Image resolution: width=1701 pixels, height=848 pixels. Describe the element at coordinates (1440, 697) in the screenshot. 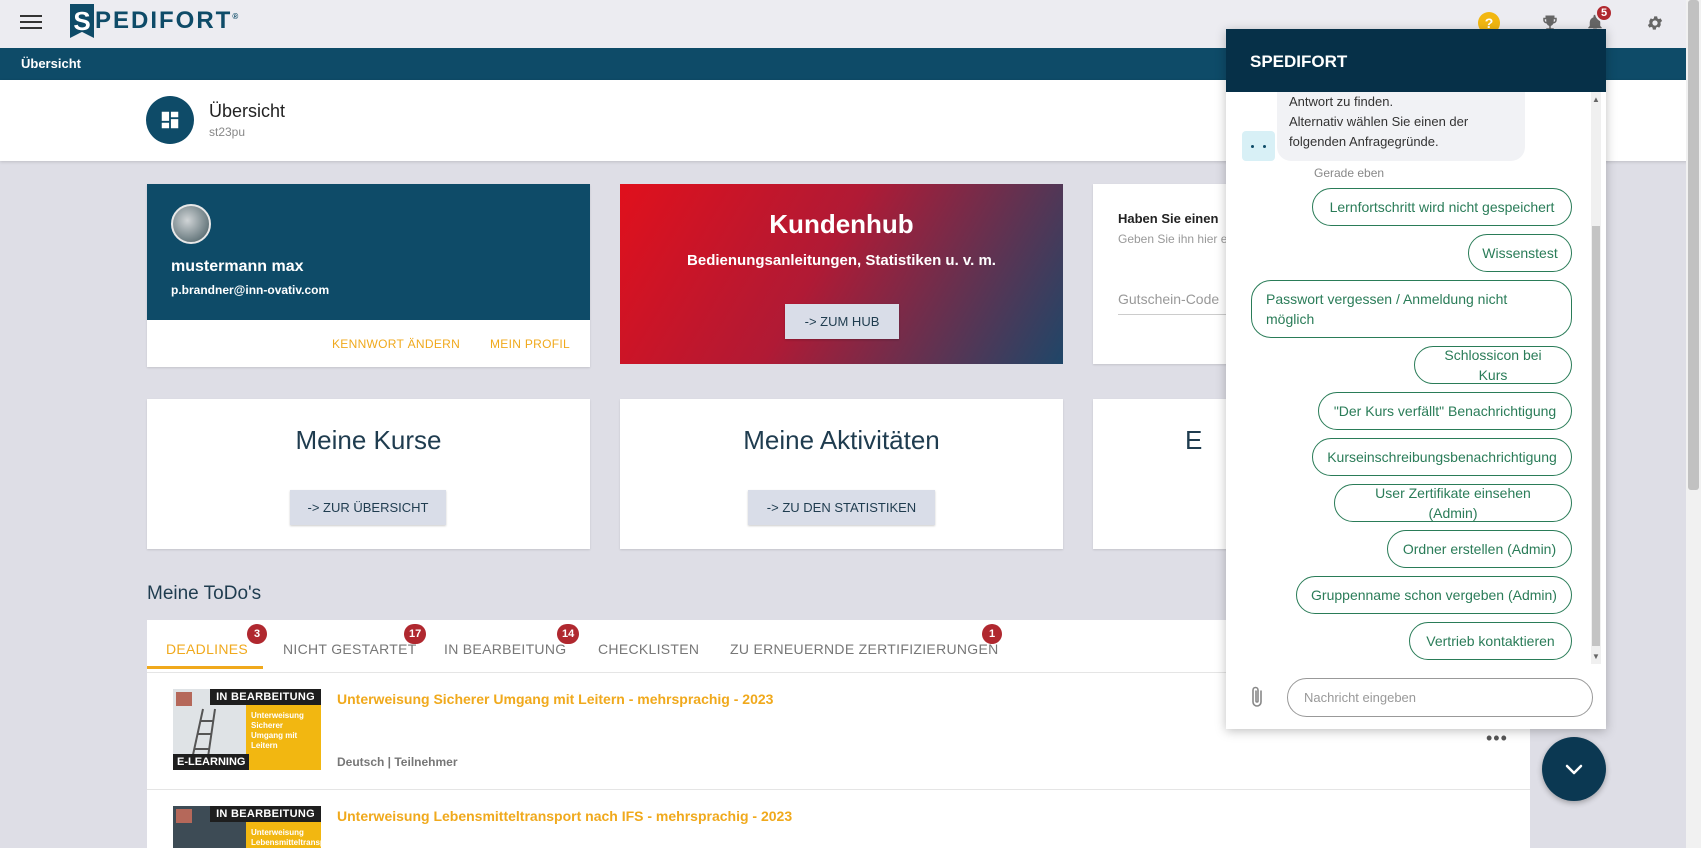

I see `chat-message-input` at that location.